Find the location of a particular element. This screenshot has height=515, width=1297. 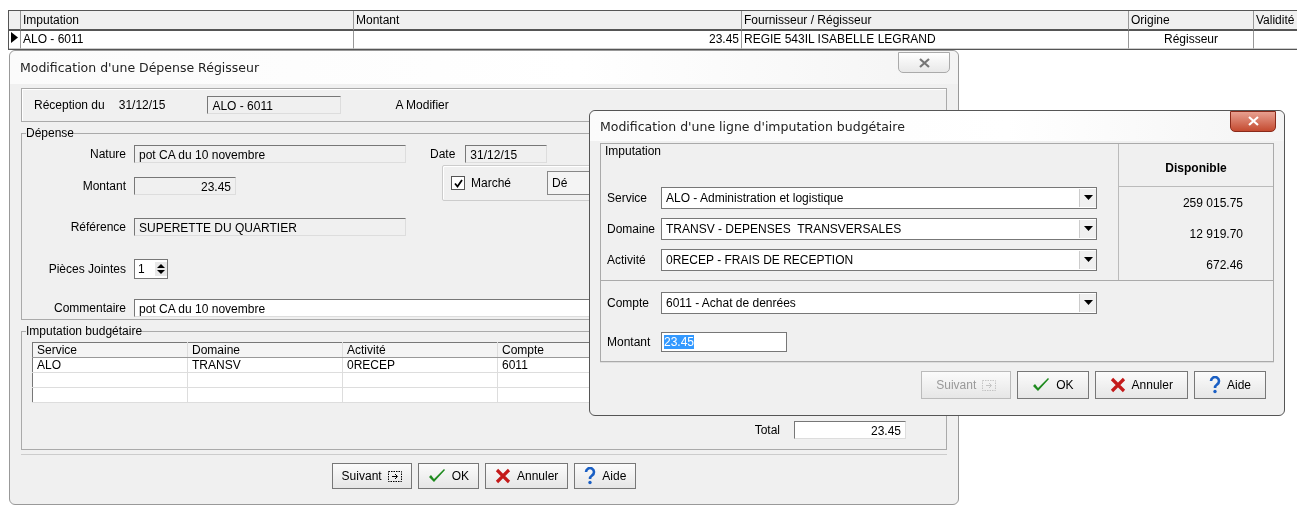

available-amount: 12 919.70 is located at coordinates (1216, 234).